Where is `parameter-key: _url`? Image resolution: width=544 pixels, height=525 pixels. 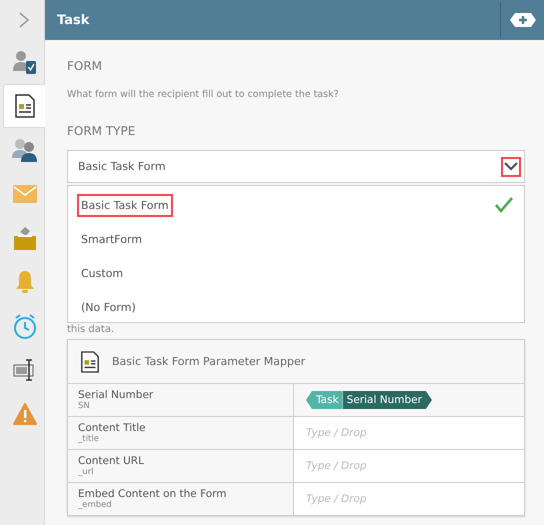 parameter-key: _url is located at coordinates (185, 472).